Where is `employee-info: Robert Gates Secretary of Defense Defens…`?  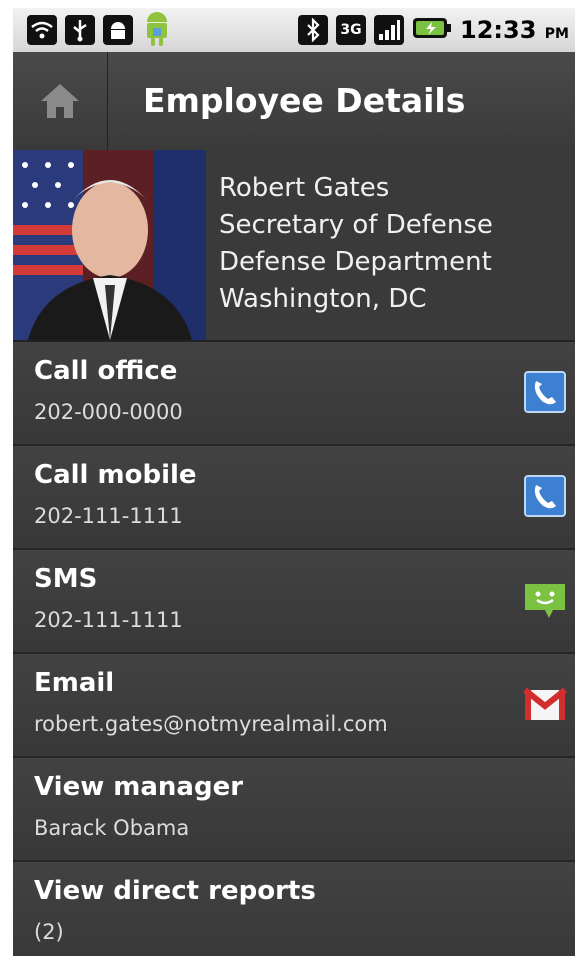
employee-info: Robert Gates Secretary of Defense Defens… is located at coordinates (356, 244).